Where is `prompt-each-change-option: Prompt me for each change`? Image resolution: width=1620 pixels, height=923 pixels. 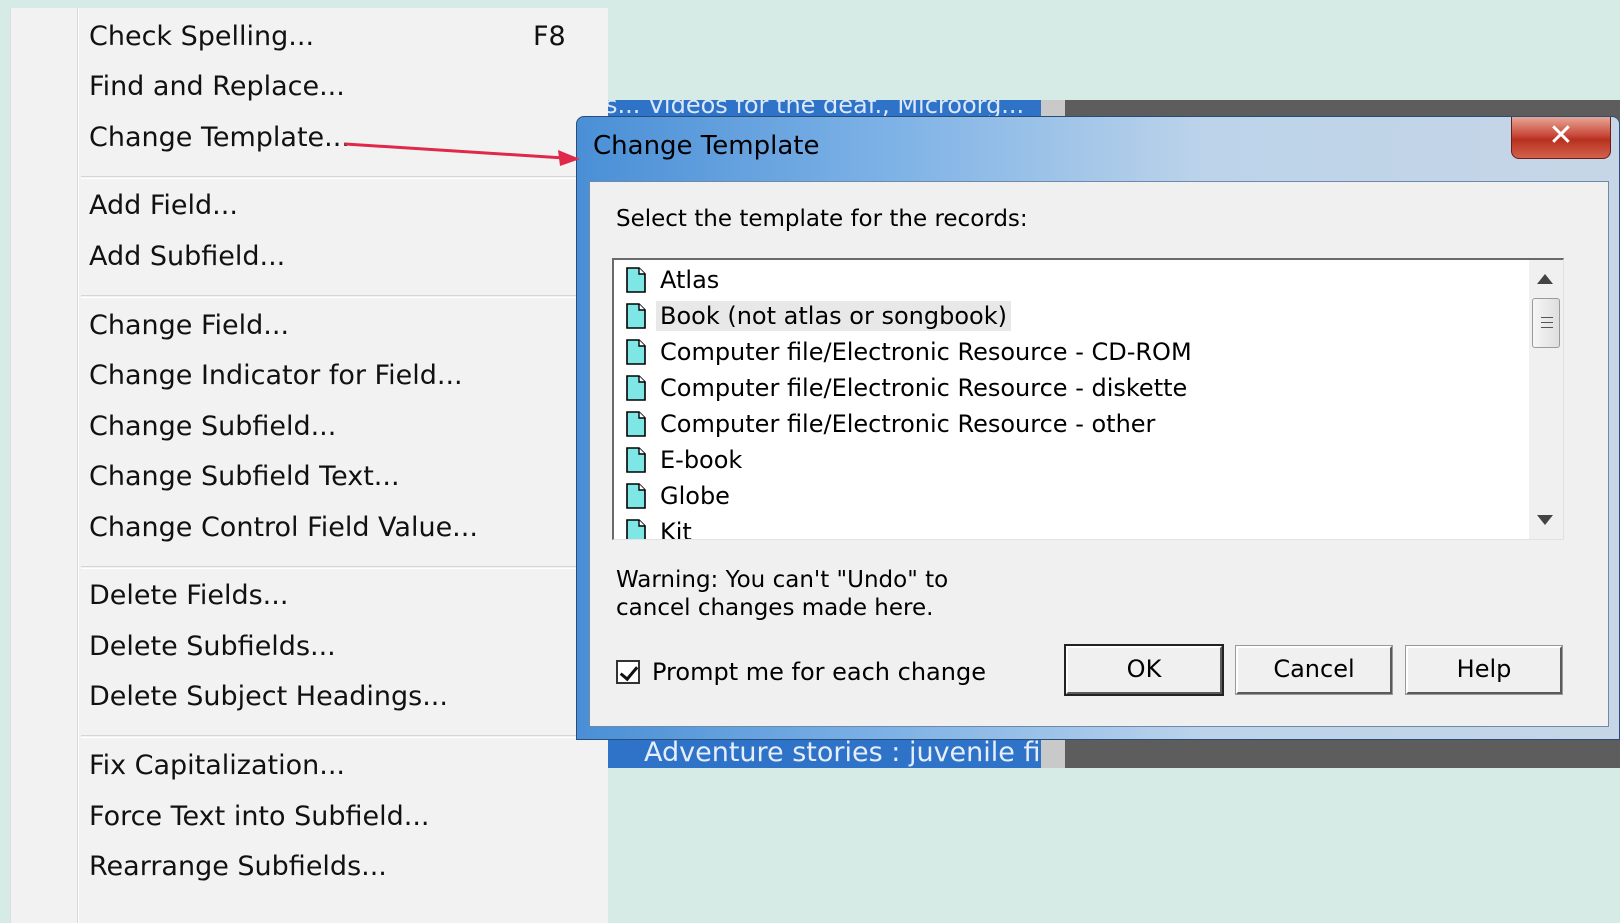 prompt-each-change-option: Prompt me for each change is located at coordinates (801, 672).